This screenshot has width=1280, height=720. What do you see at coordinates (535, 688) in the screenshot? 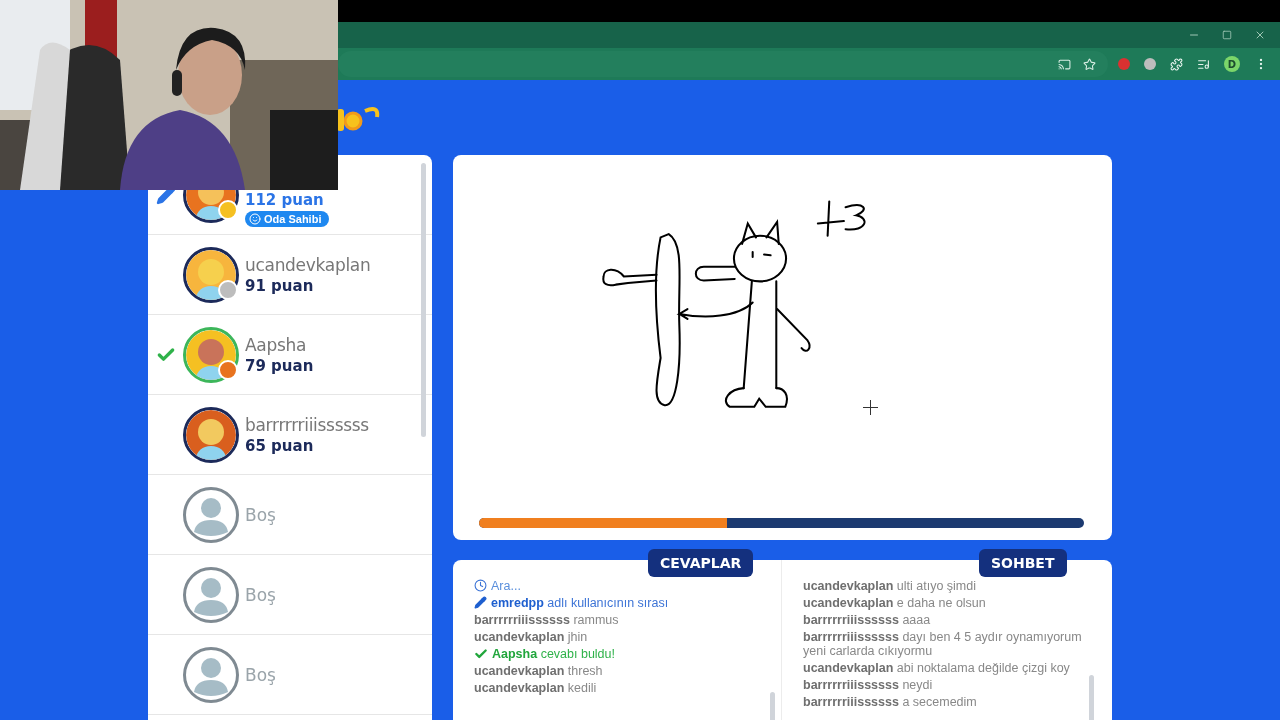
I see `chat-message: ucandevkaplan kedili` at bounding box center [535, 688].